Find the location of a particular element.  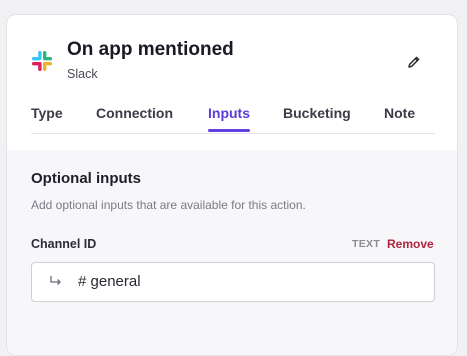

tab-note: Note is located at coordinates (399, 118).